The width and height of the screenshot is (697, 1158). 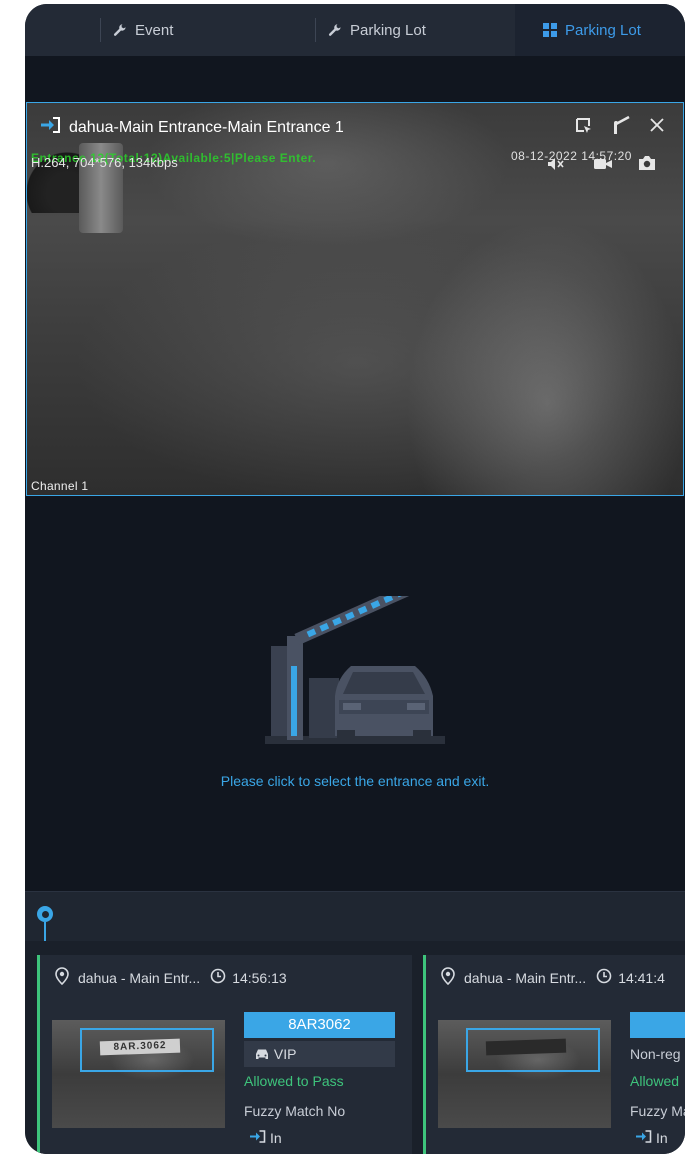 What do you see at coordinates (526, 1047) in the screenshot?
I see `plate-image-obscured` at bounding box center [526, 1047].